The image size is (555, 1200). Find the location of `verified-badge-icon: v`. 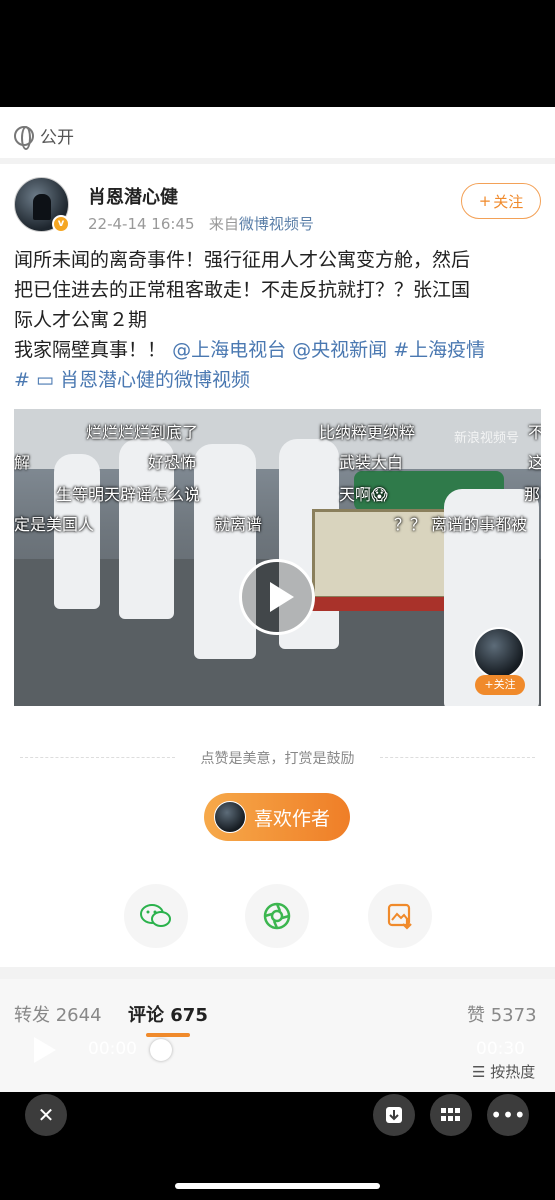

verified-badge-icon: v is located at coordinates (61, 224).